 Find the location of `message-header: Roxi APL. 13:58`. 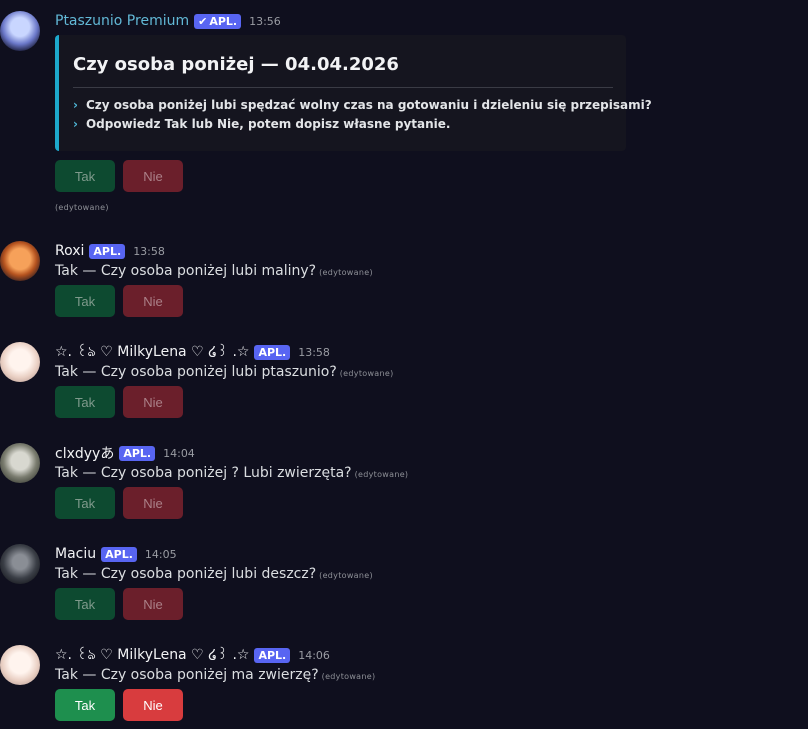

message-header: Roxi APL. 13:58 is located at coordinates (110, 251).